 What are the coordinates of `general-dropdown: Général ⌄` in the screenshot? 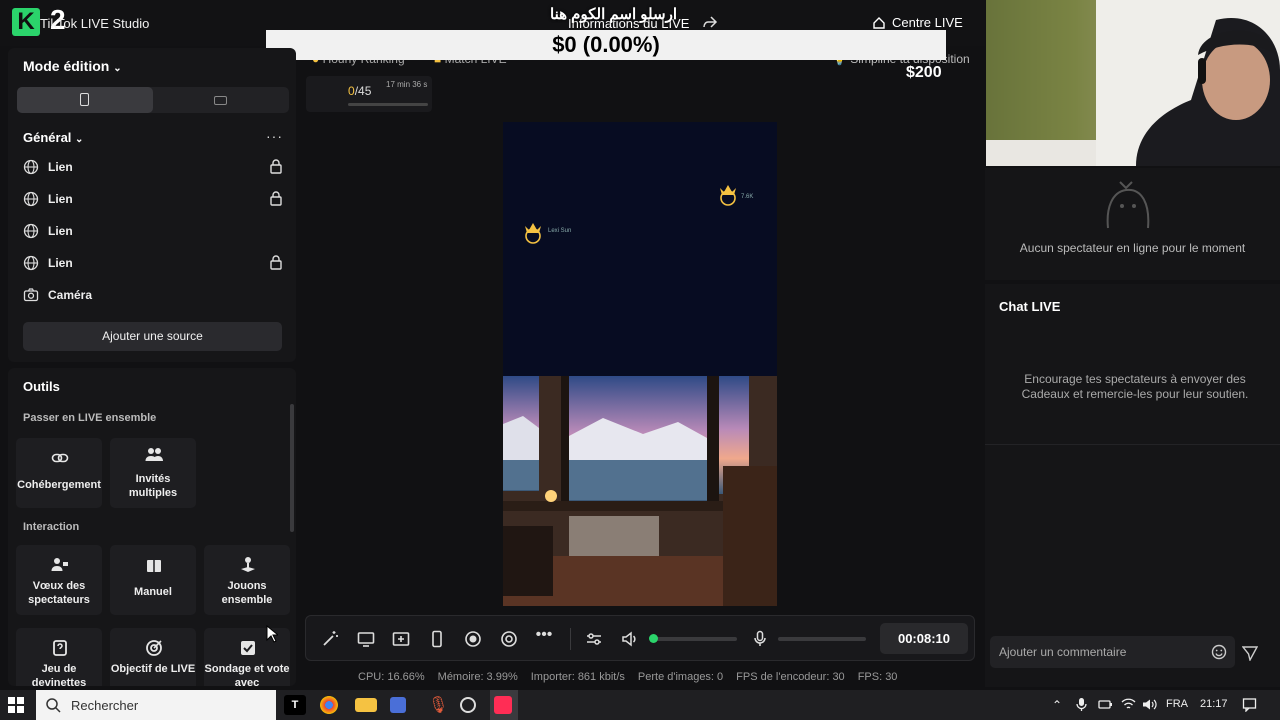 It's located at (53, 137).